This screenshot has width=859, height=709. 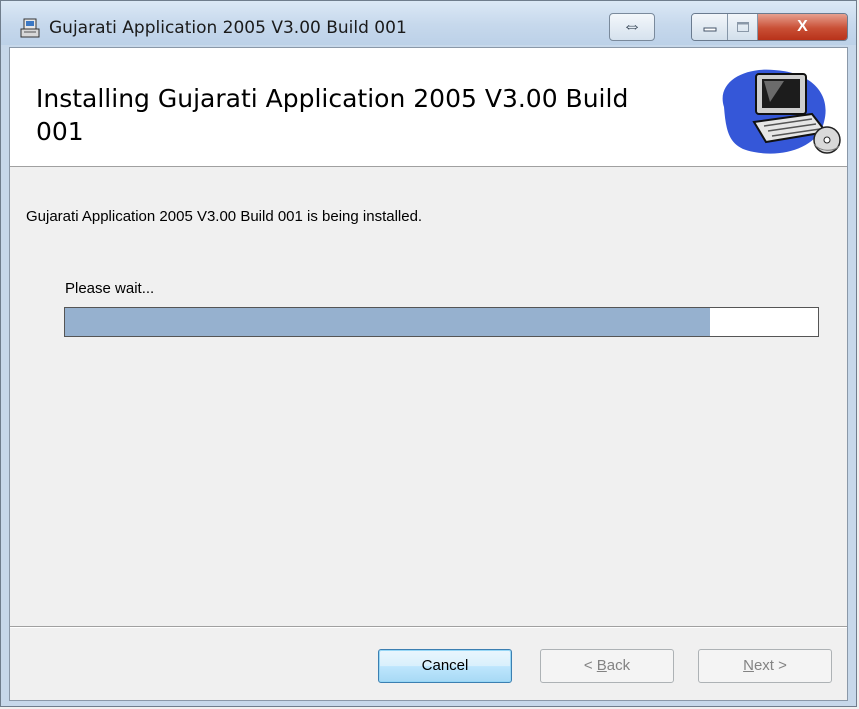 I want to click on minimize-button, so click(x=710, y=27).